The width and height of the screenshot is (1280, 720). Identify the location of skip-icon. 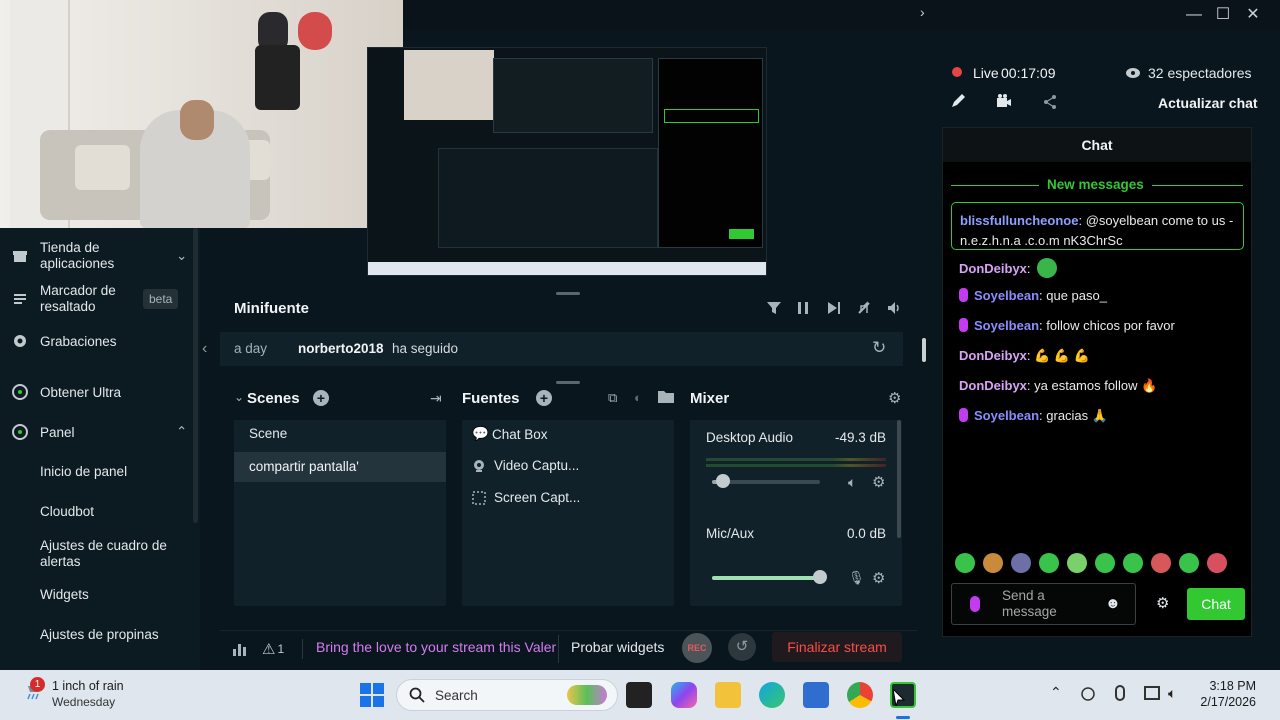
(834, 308).